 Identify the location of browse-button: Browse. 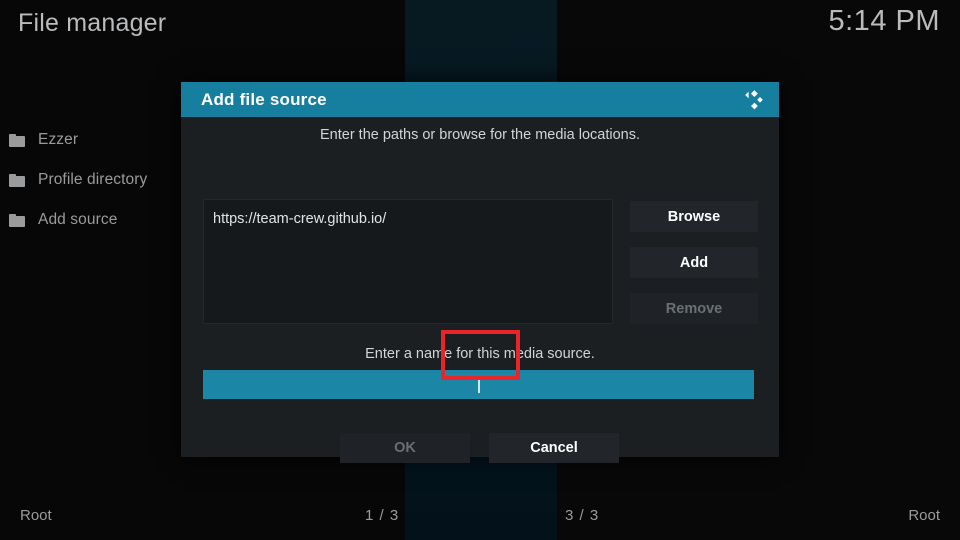
(694, 216).